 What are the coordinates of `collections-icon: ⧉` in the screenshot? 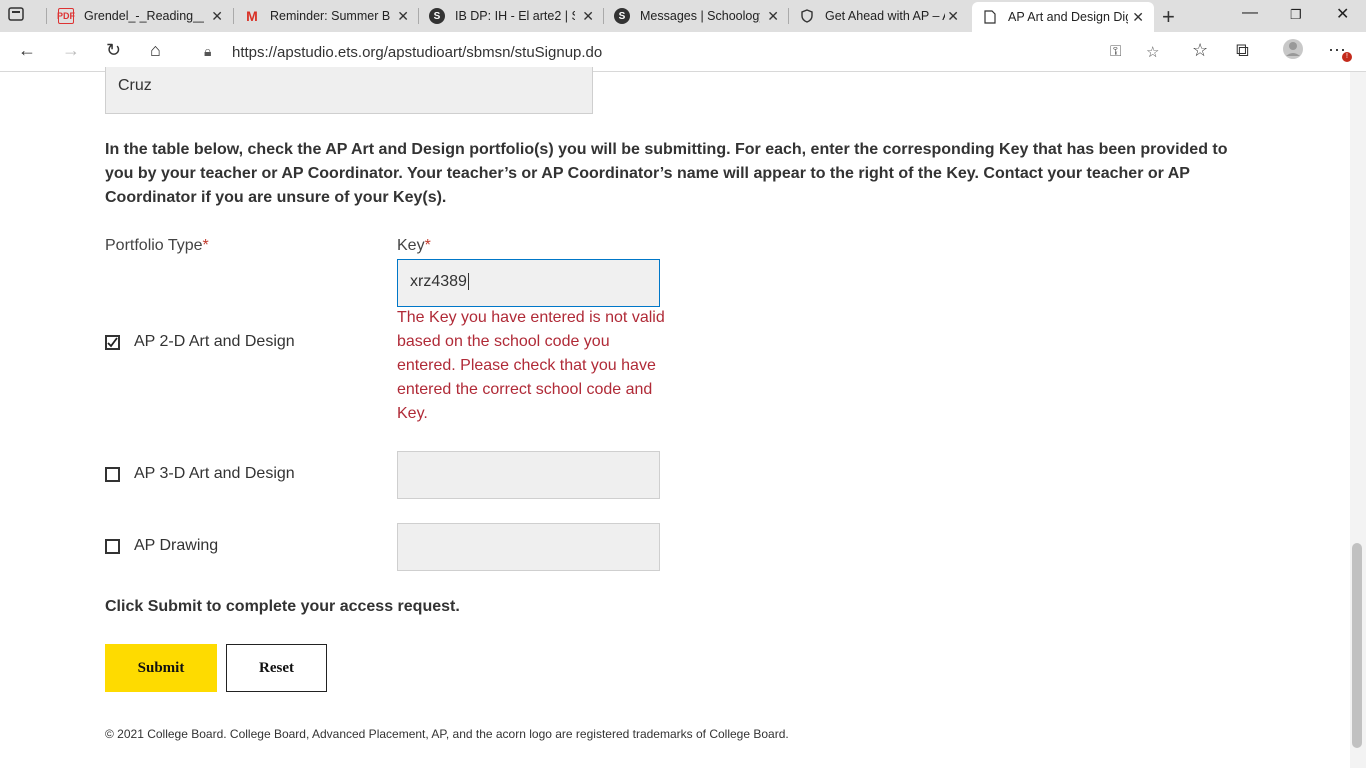 It's located at (1242, 50).